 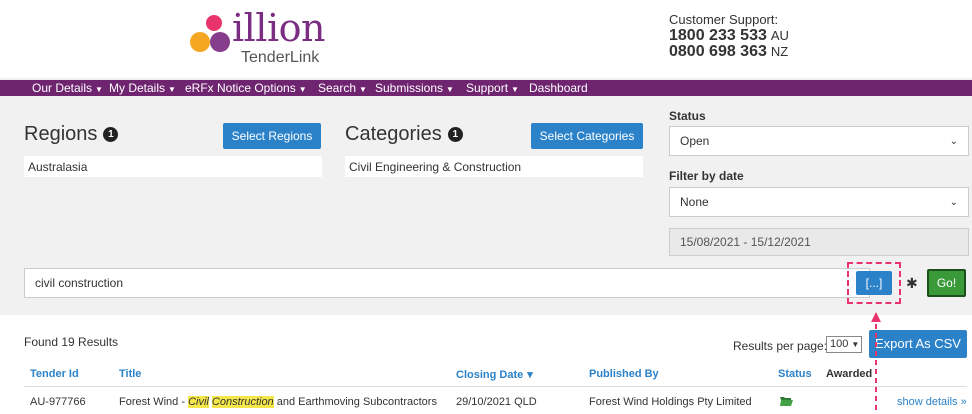 I want to click on status-label: Status, so click(x=687, y=116).